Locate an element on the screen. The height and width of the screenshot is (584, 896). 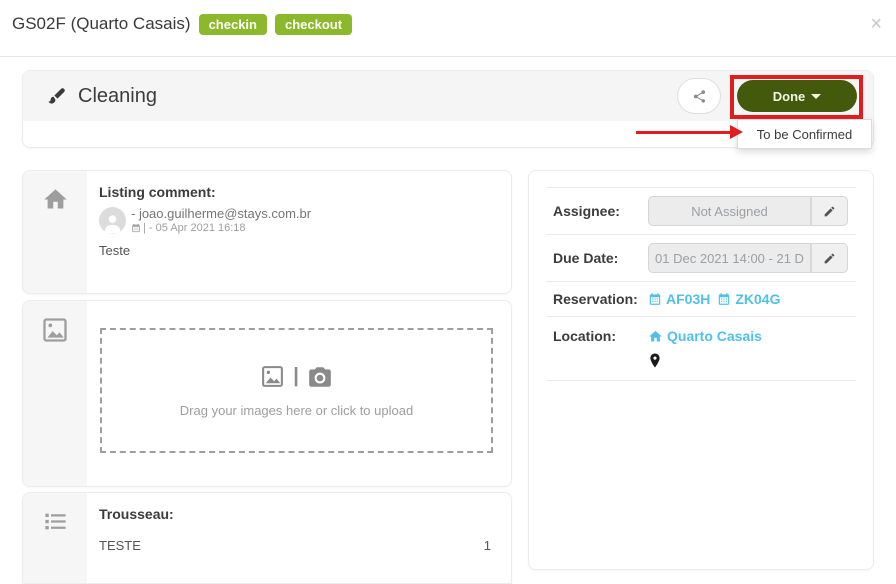
due-date-label: Due Date: is located at coordinates (586, 258).